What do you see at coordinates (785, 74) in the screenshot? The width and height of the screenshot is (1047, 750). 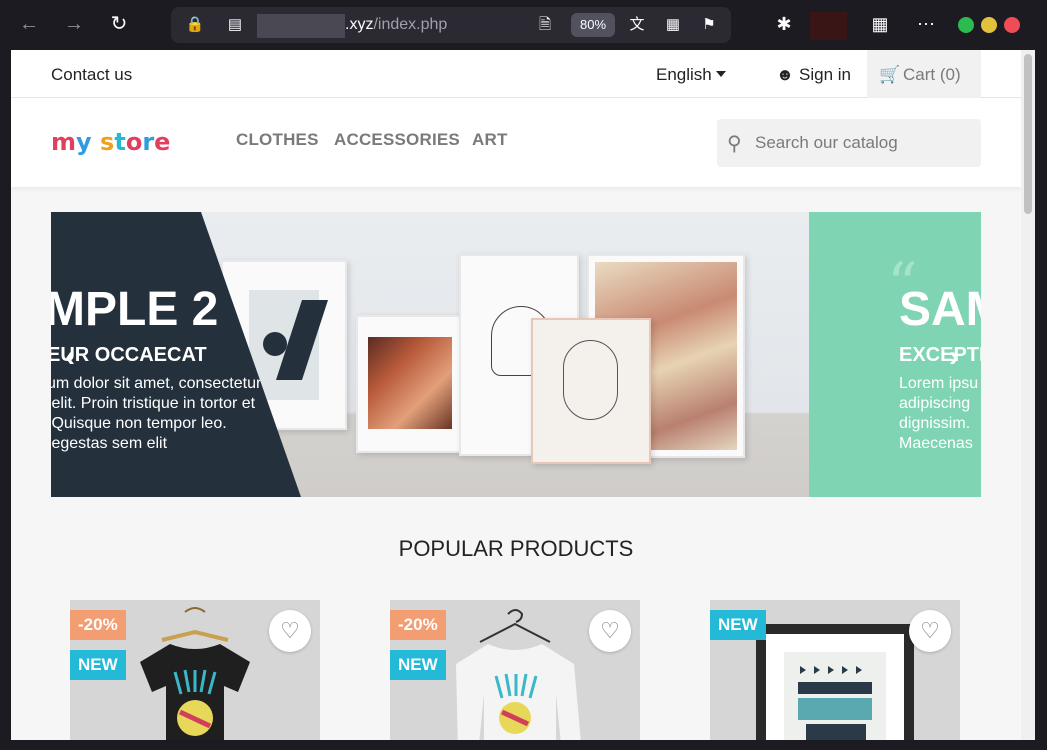 I see `user-icon: ☻` at bounding box center [785, 74].